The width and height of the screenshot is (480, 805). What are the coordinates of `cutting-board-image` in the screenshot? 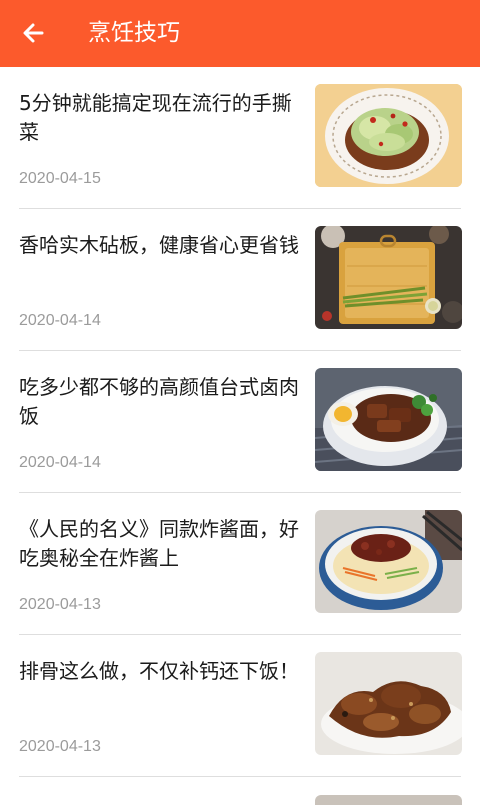 It's located at (388, 277).